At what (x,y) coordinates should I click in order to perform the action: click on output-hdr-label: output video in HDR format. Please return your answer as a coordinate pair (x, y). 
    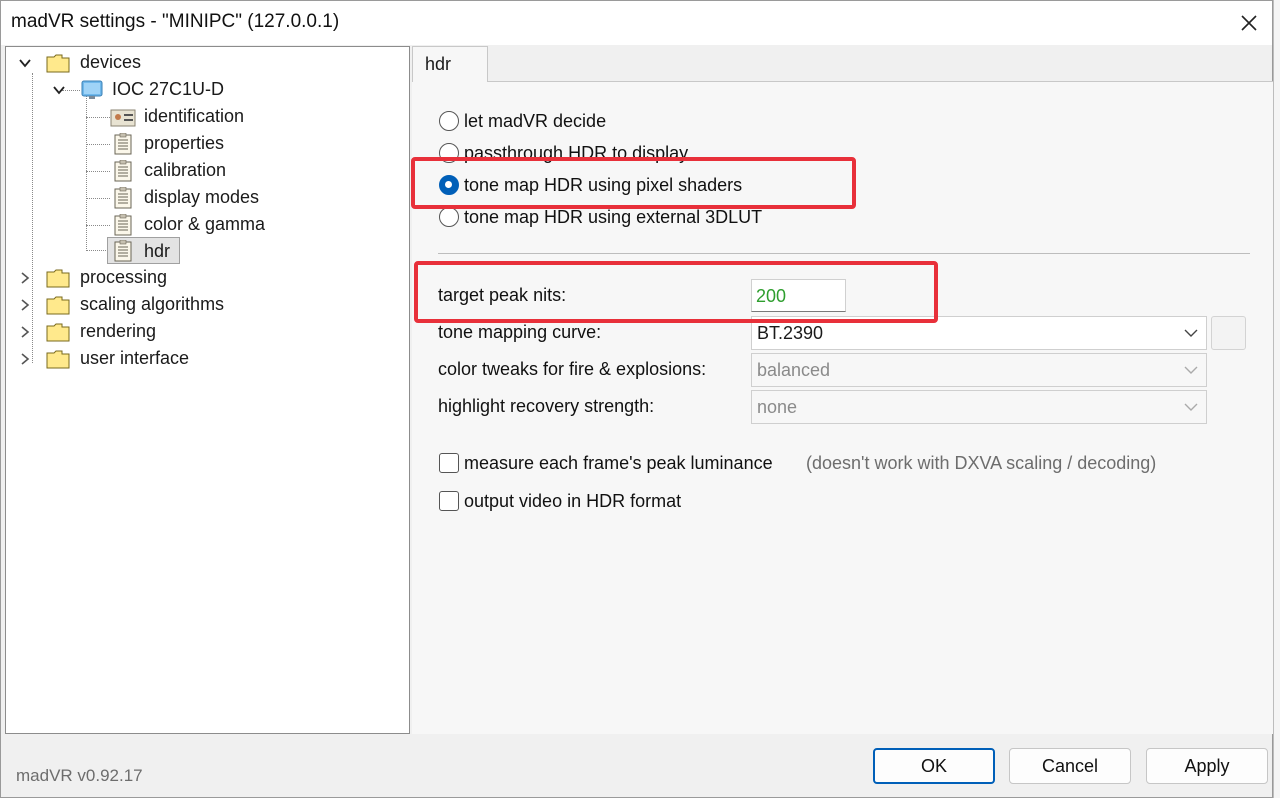
    Looking at the image, I should click on (573, 501).